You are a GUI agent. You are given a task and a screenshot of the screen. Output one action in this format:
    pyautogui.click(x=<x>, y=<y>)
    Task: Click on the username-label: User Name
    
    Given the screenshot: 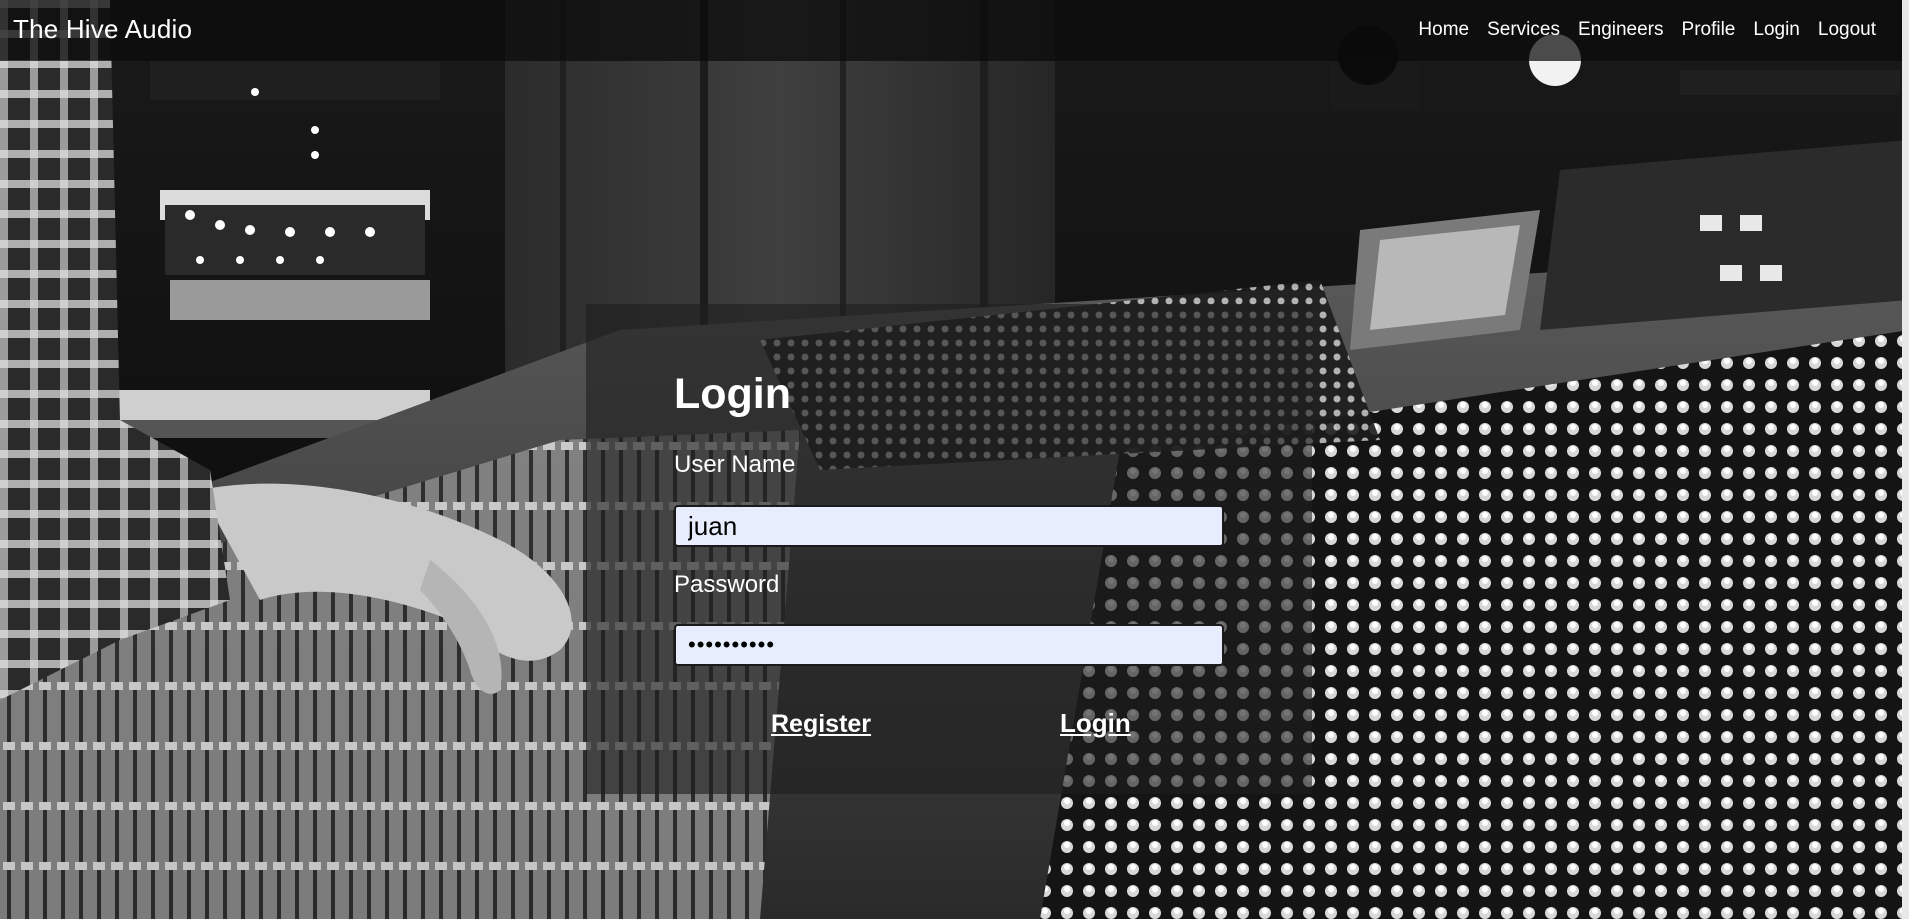 What is the action you would take?
    pyautogui.click(x=735, y=464)
    